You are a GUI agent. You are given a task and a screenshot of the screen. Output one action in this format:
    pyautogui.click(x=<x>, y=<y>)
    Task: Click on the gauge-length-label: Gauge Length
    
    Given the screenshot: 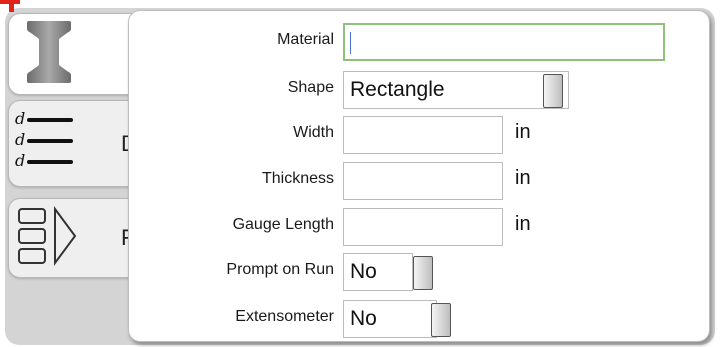 What is the action you would take?
    pyautogui.click(x=283, y=224)
    